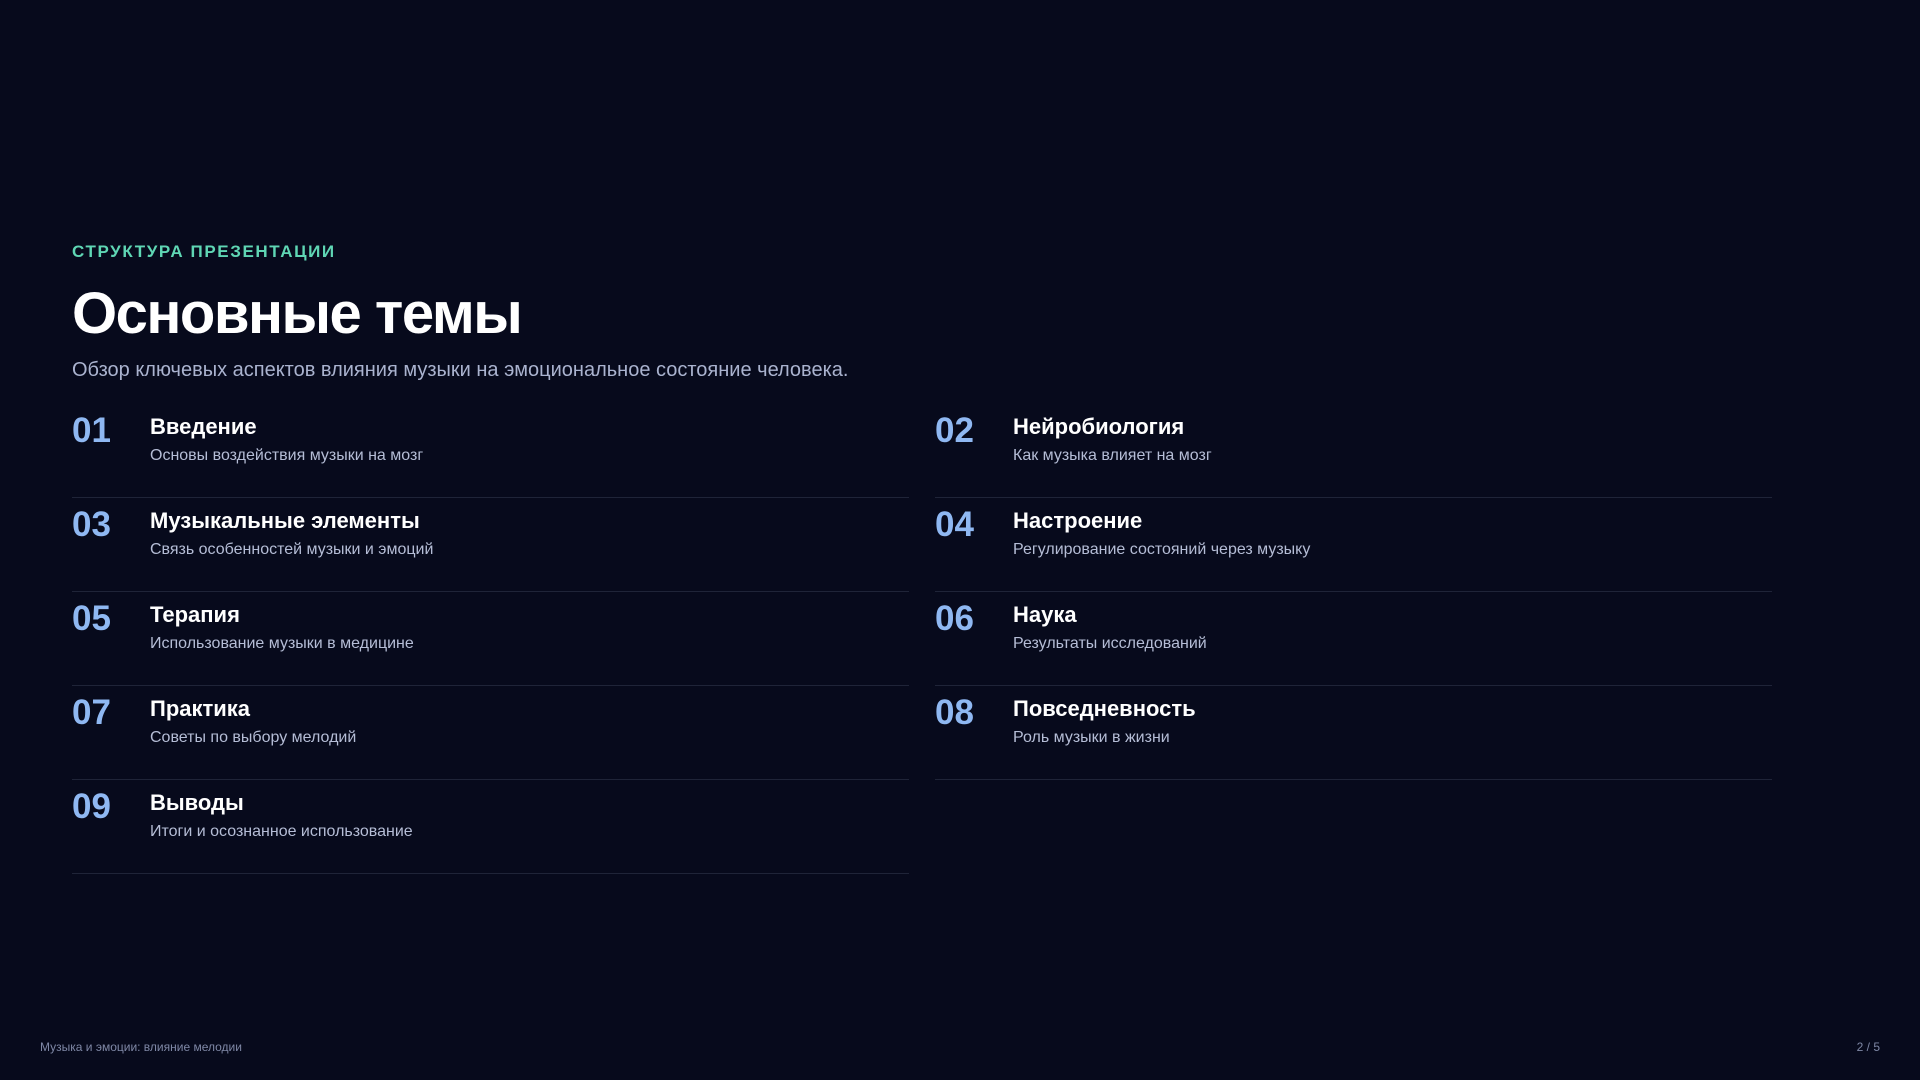 The height and width of the screenshot is (1080, 1920). What do you see at coordinates (141, 1047) in the screenshot?
I see `footer-presentation-title: Музыка и эмоции: влияние мелодии` at bounding box center [141, 1047].